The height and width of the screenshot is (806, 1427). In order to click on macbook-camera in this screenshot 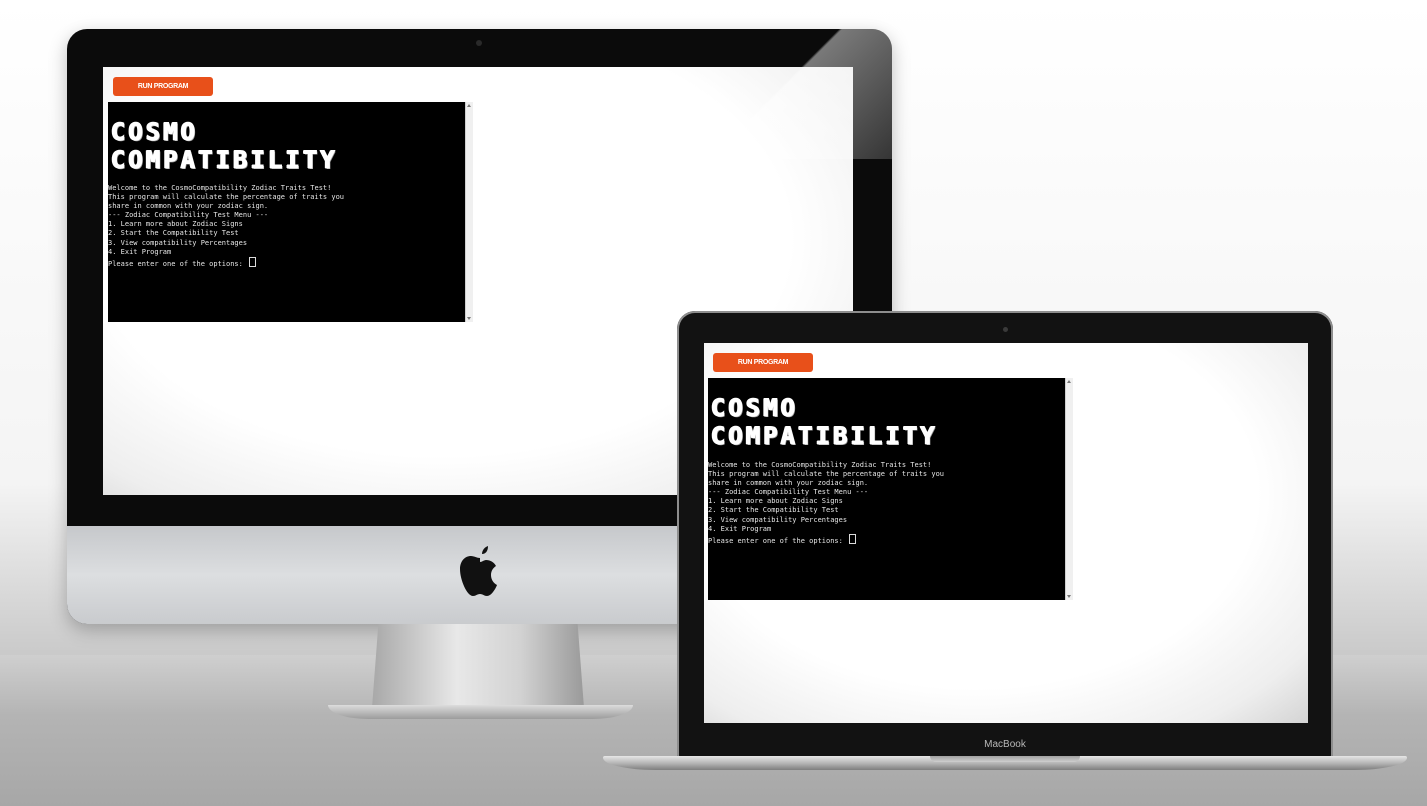, I will do `click(1005, 329)`.